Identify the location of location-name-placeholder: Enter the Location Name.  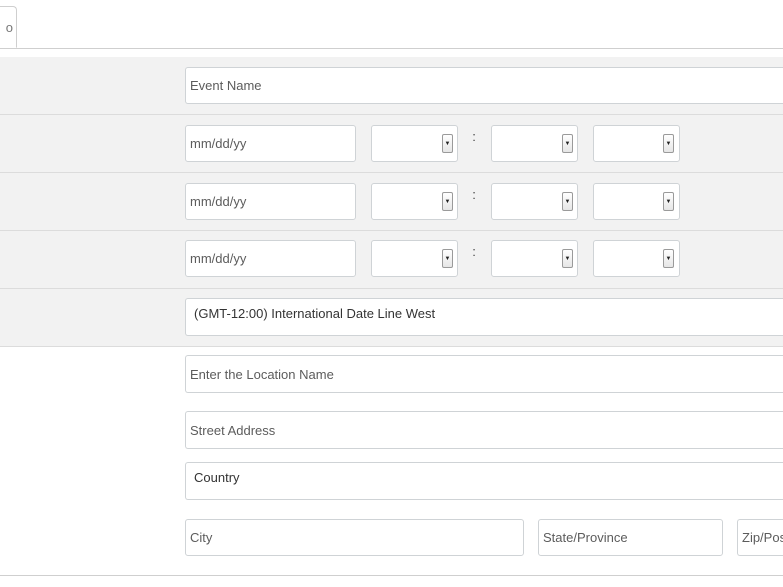
(262, 374).